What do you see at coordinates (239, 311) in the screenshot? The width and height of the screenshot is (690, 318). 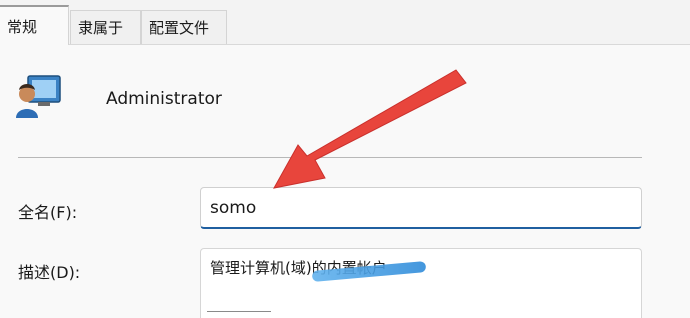 I see `text-cursor` at bounding box center [239, 311].